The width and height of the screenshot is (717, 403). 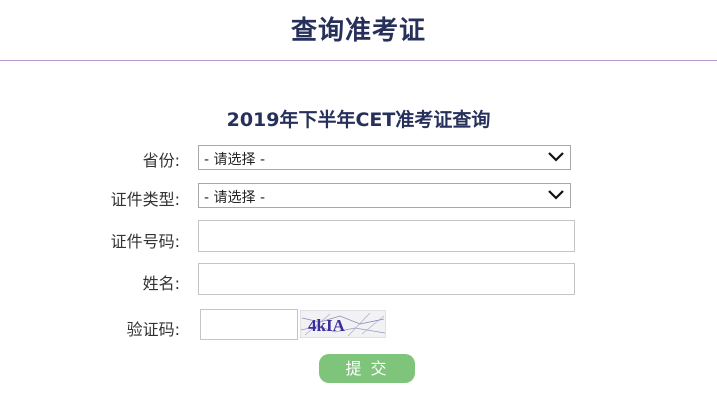 What do you see at coordinates (145, 199) in the screenshot?
I see `cert-type-label: 证件类型:` at bounding box center [145, 199].